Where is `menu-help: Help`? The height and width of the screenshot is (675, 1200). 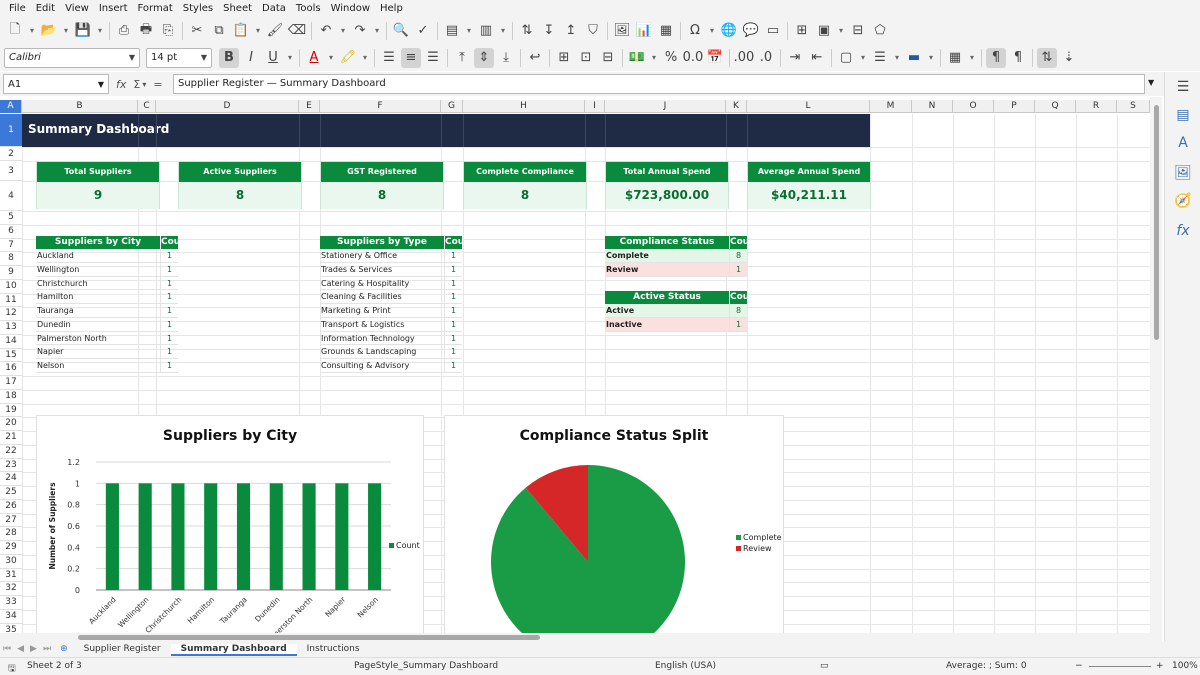 menu-help: Help is located at coordinates (391, 8).